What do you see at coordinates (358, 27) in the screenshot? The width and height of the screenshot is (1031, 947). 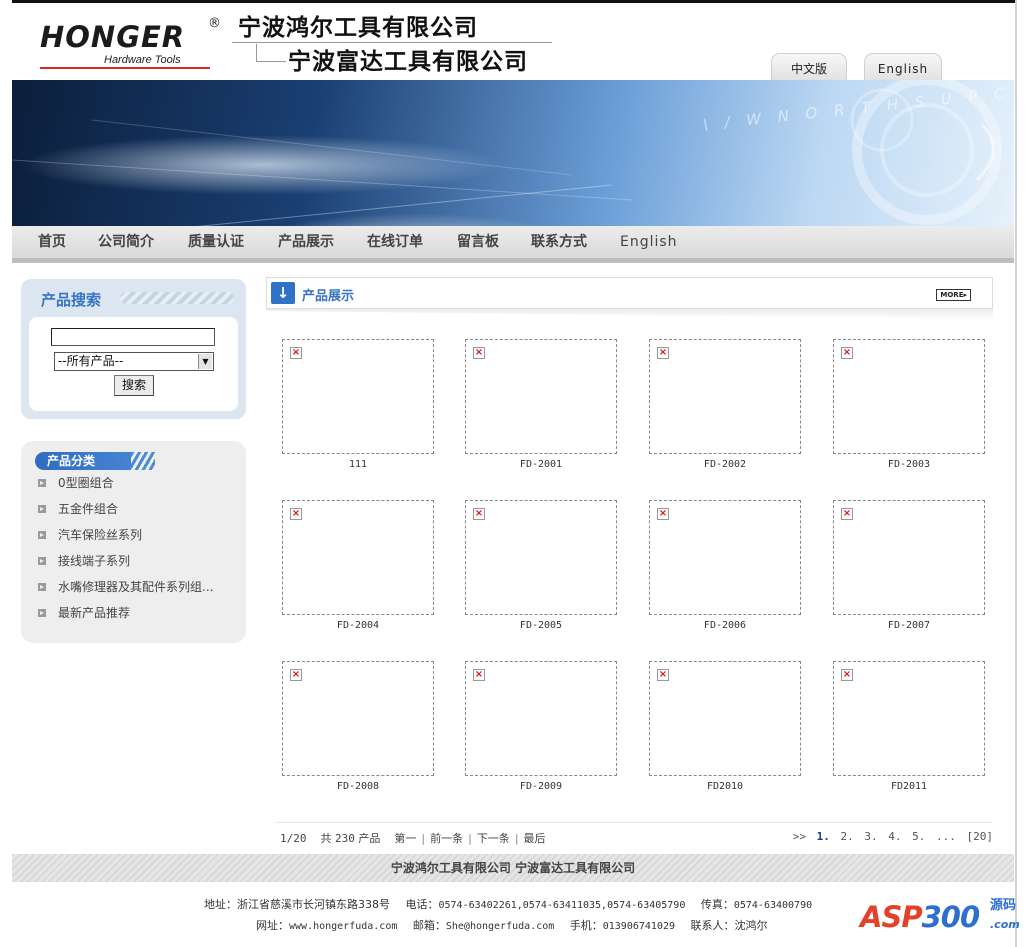 I see `company-name-1: 宁波鸿尔工具有限公司` at bounding box center [358, 27].